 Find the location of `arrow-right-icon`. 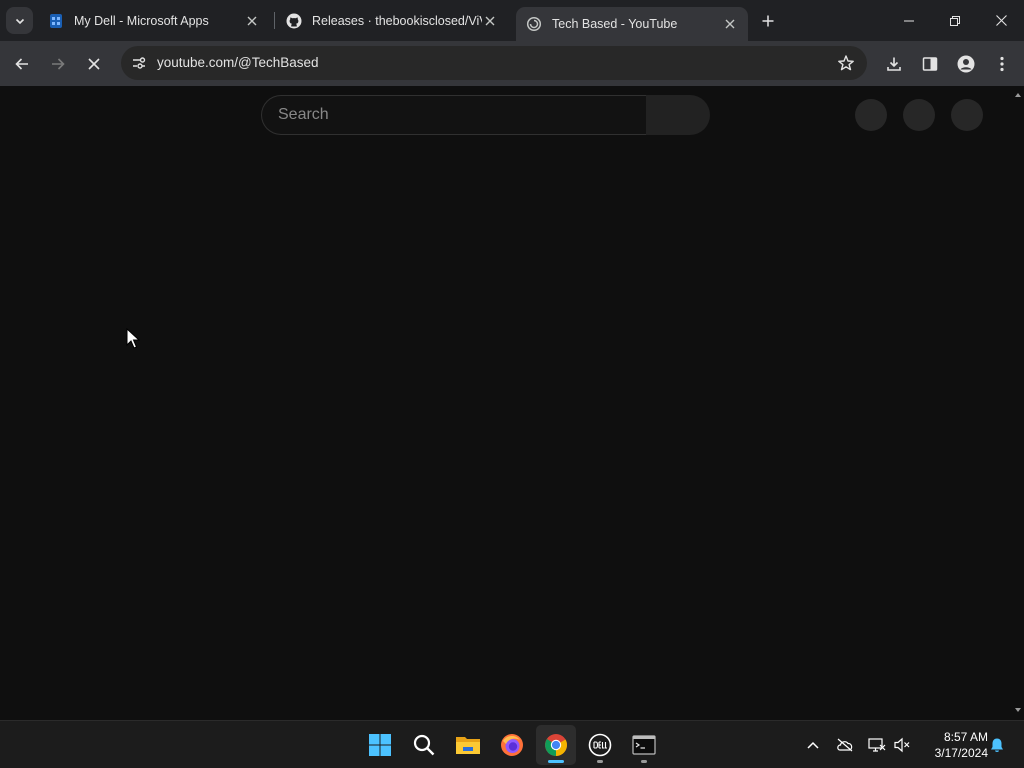

arrow-right-icon is located at coordinates (58, 64).